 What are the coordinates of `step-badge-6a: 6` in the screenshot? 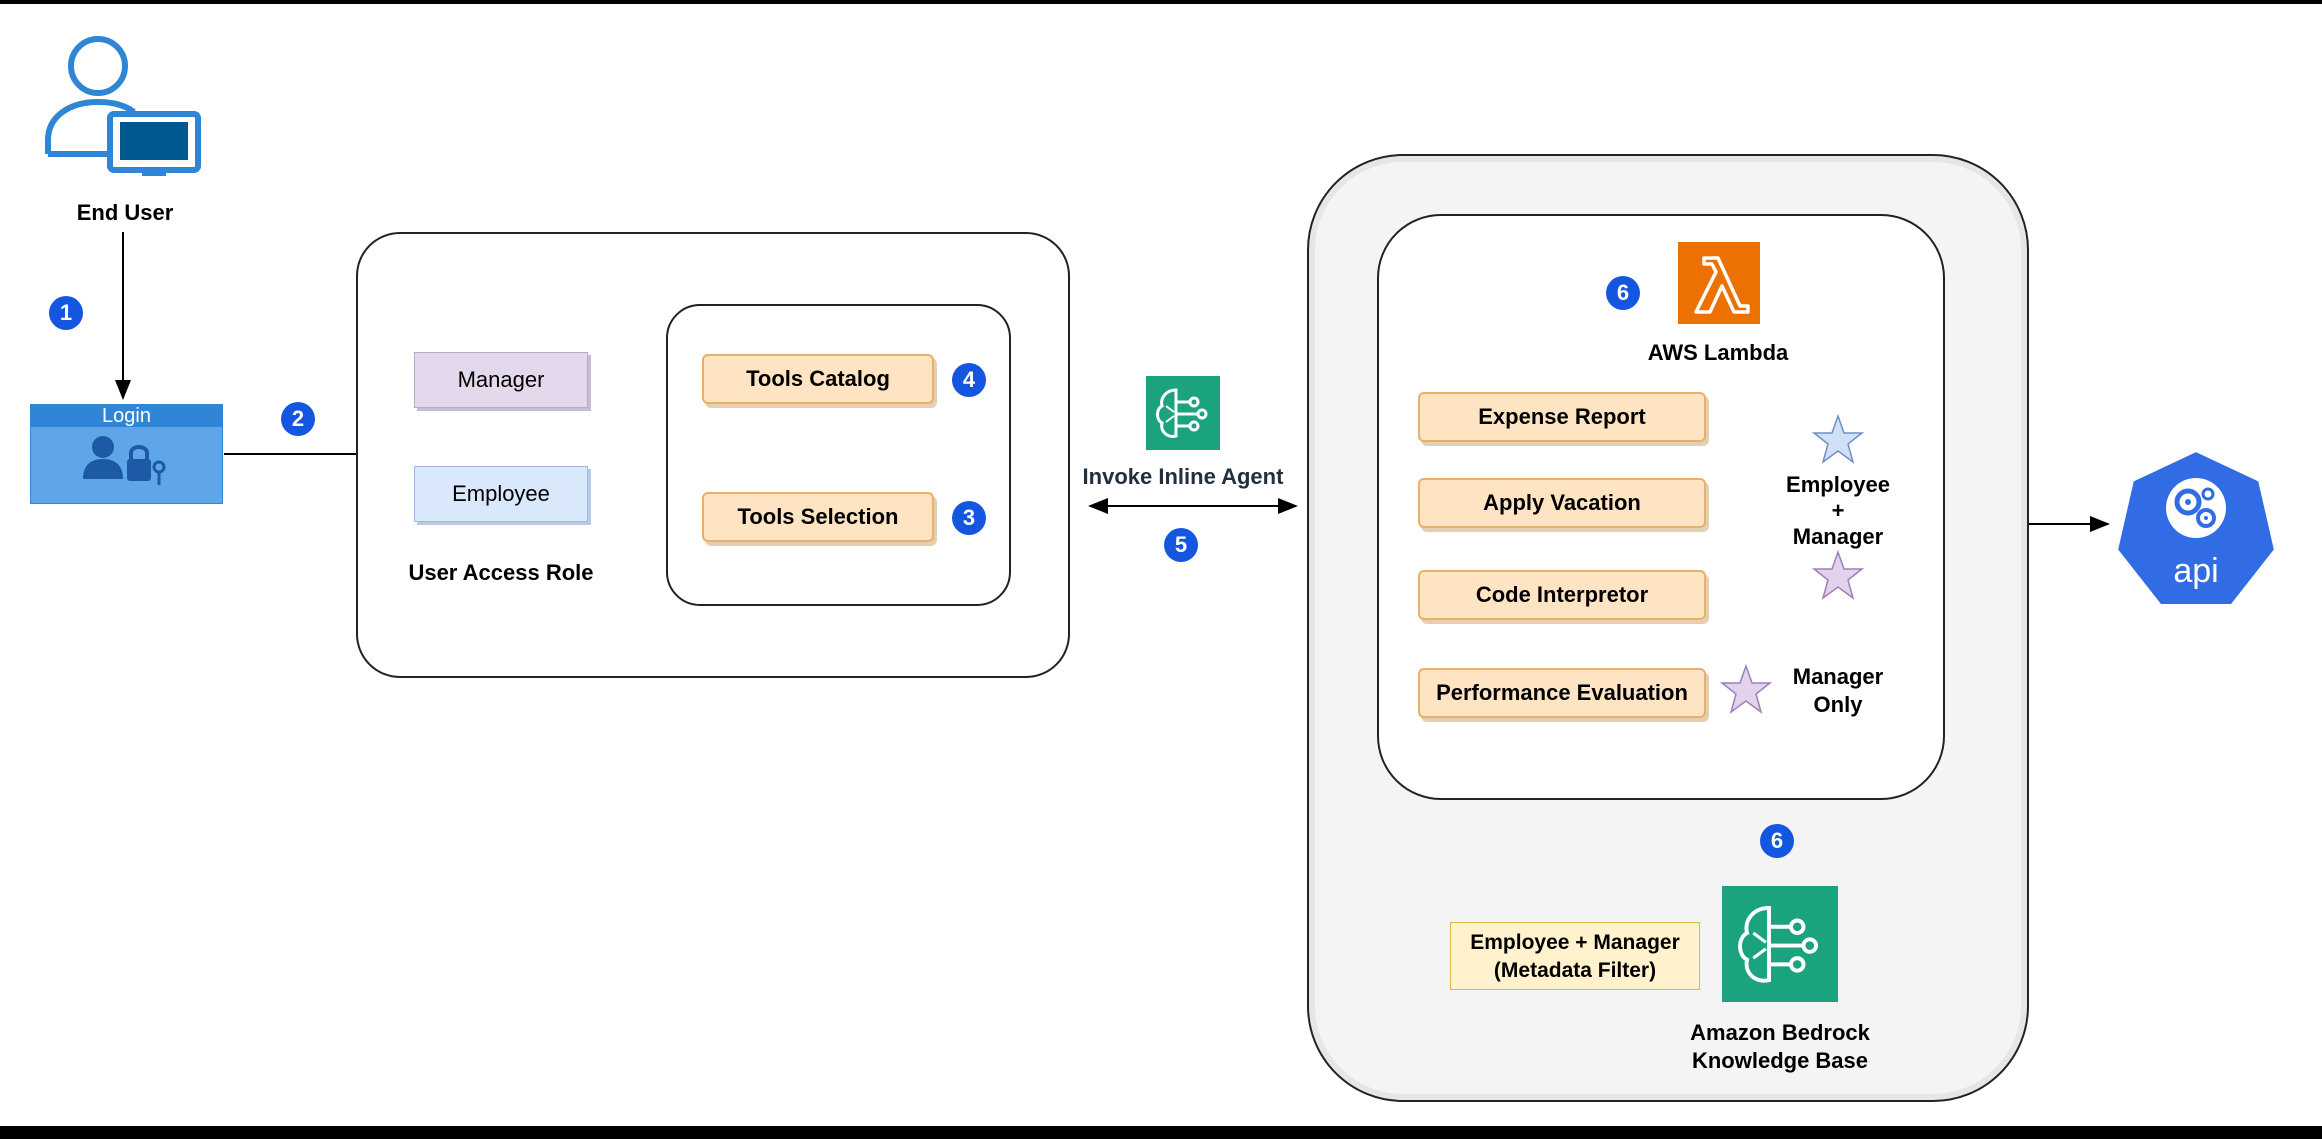 It's located at (1623, 293).